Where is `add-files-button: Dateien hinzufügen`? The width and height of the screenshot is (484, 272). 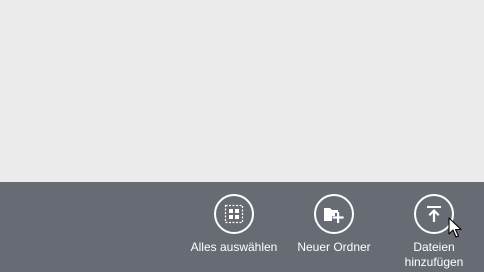
add-files-button: Dateien hinzufügen is located at coordinates (434, 232).